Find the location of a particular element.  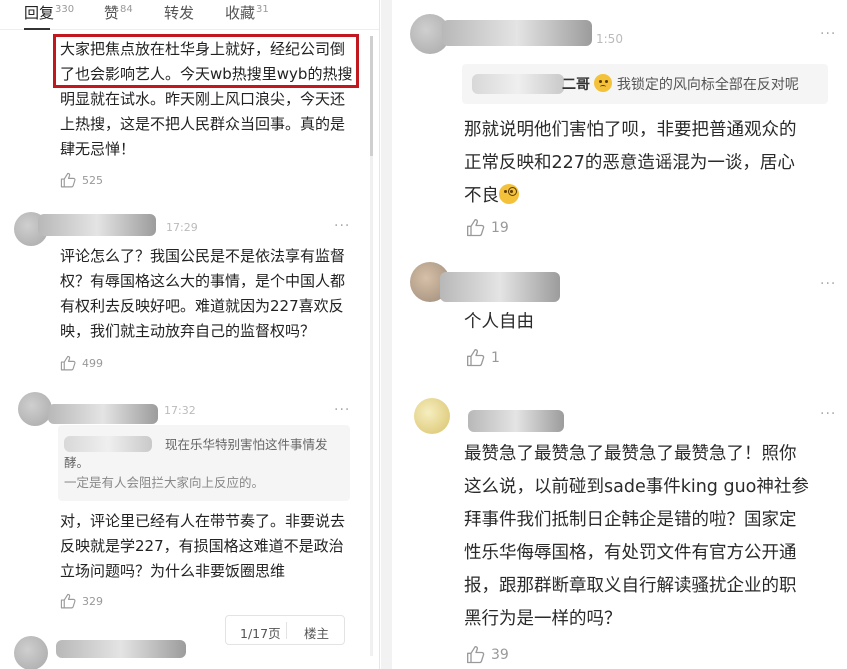

comment-line: 立场问题吗？为什么非要饭圈思维 is located at coordinates (173, 571).